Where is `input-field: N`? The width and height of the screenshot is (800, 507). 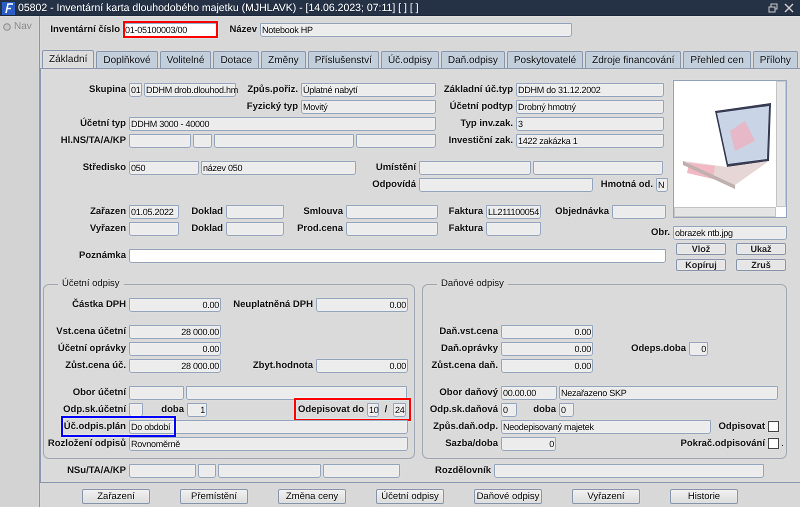
input-field: N is located at coordinates (662, 185).